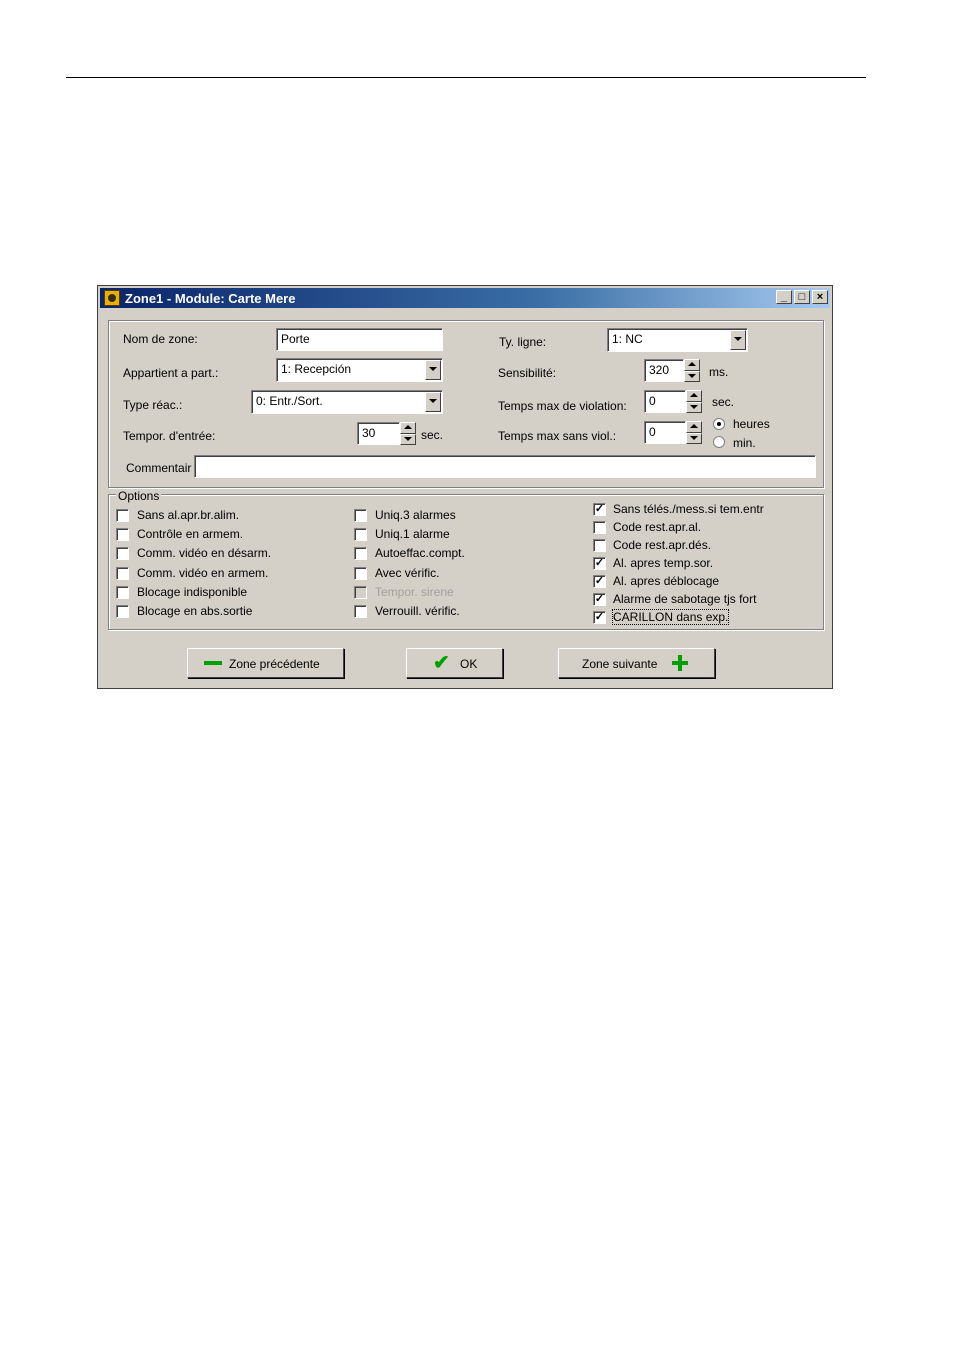 This screenshot has width=955, height=1350. What do you see at coordinates (122, 553) in the screenshot?
I see `option-comm-video-desarm-checkbox` at bounding box center [122, 553].